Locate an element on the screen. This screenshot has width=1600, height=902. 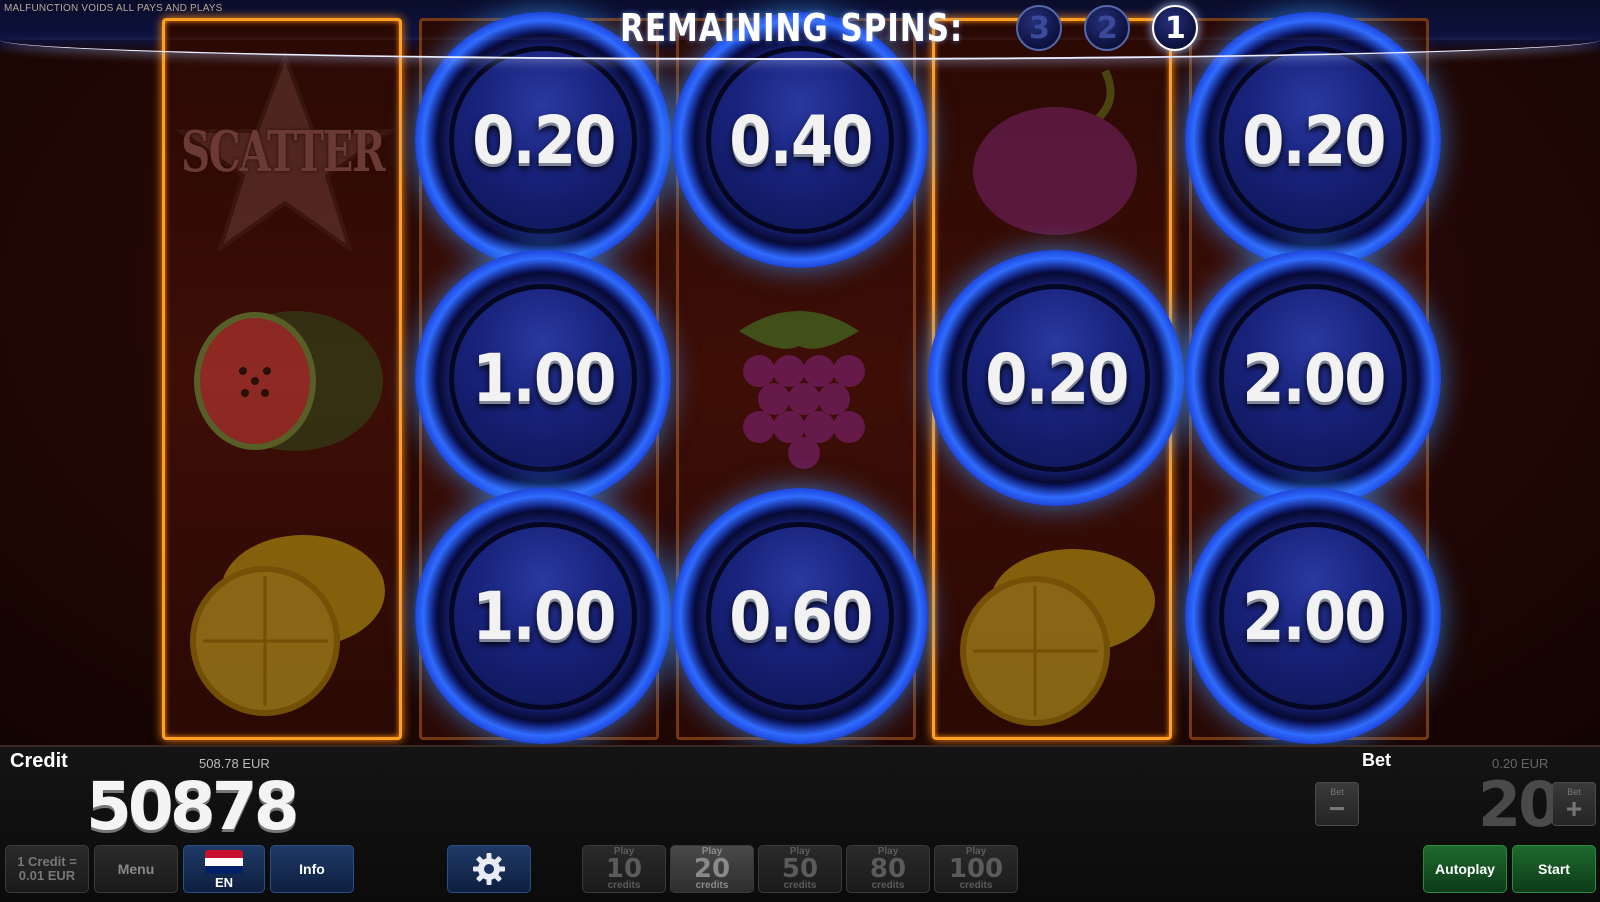
scatter-symbol-text: SCATTER is located at coordinates (283, 152).